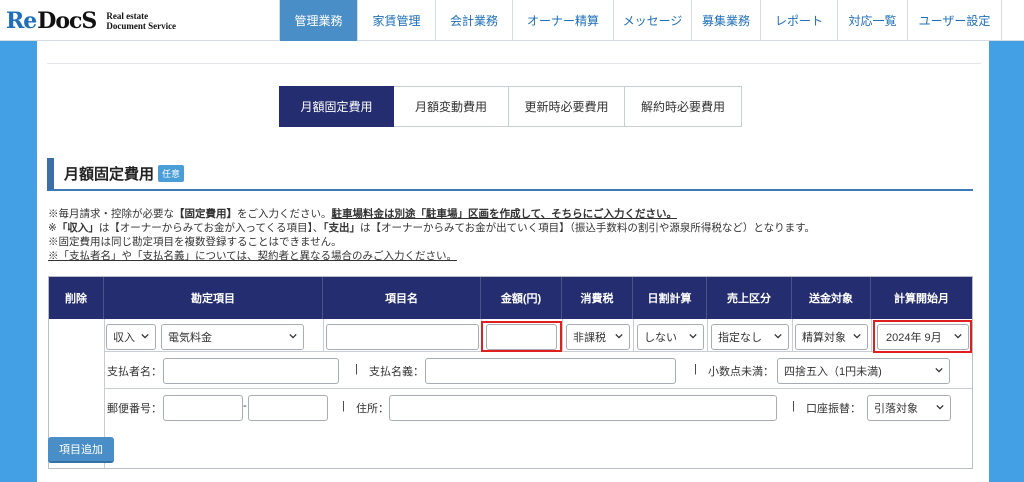  What do you see at coordinates (336, 106) in the screenshot?
I see `tab-monthly-fixed: 月額固定費用` at bounding box center [336, 106].